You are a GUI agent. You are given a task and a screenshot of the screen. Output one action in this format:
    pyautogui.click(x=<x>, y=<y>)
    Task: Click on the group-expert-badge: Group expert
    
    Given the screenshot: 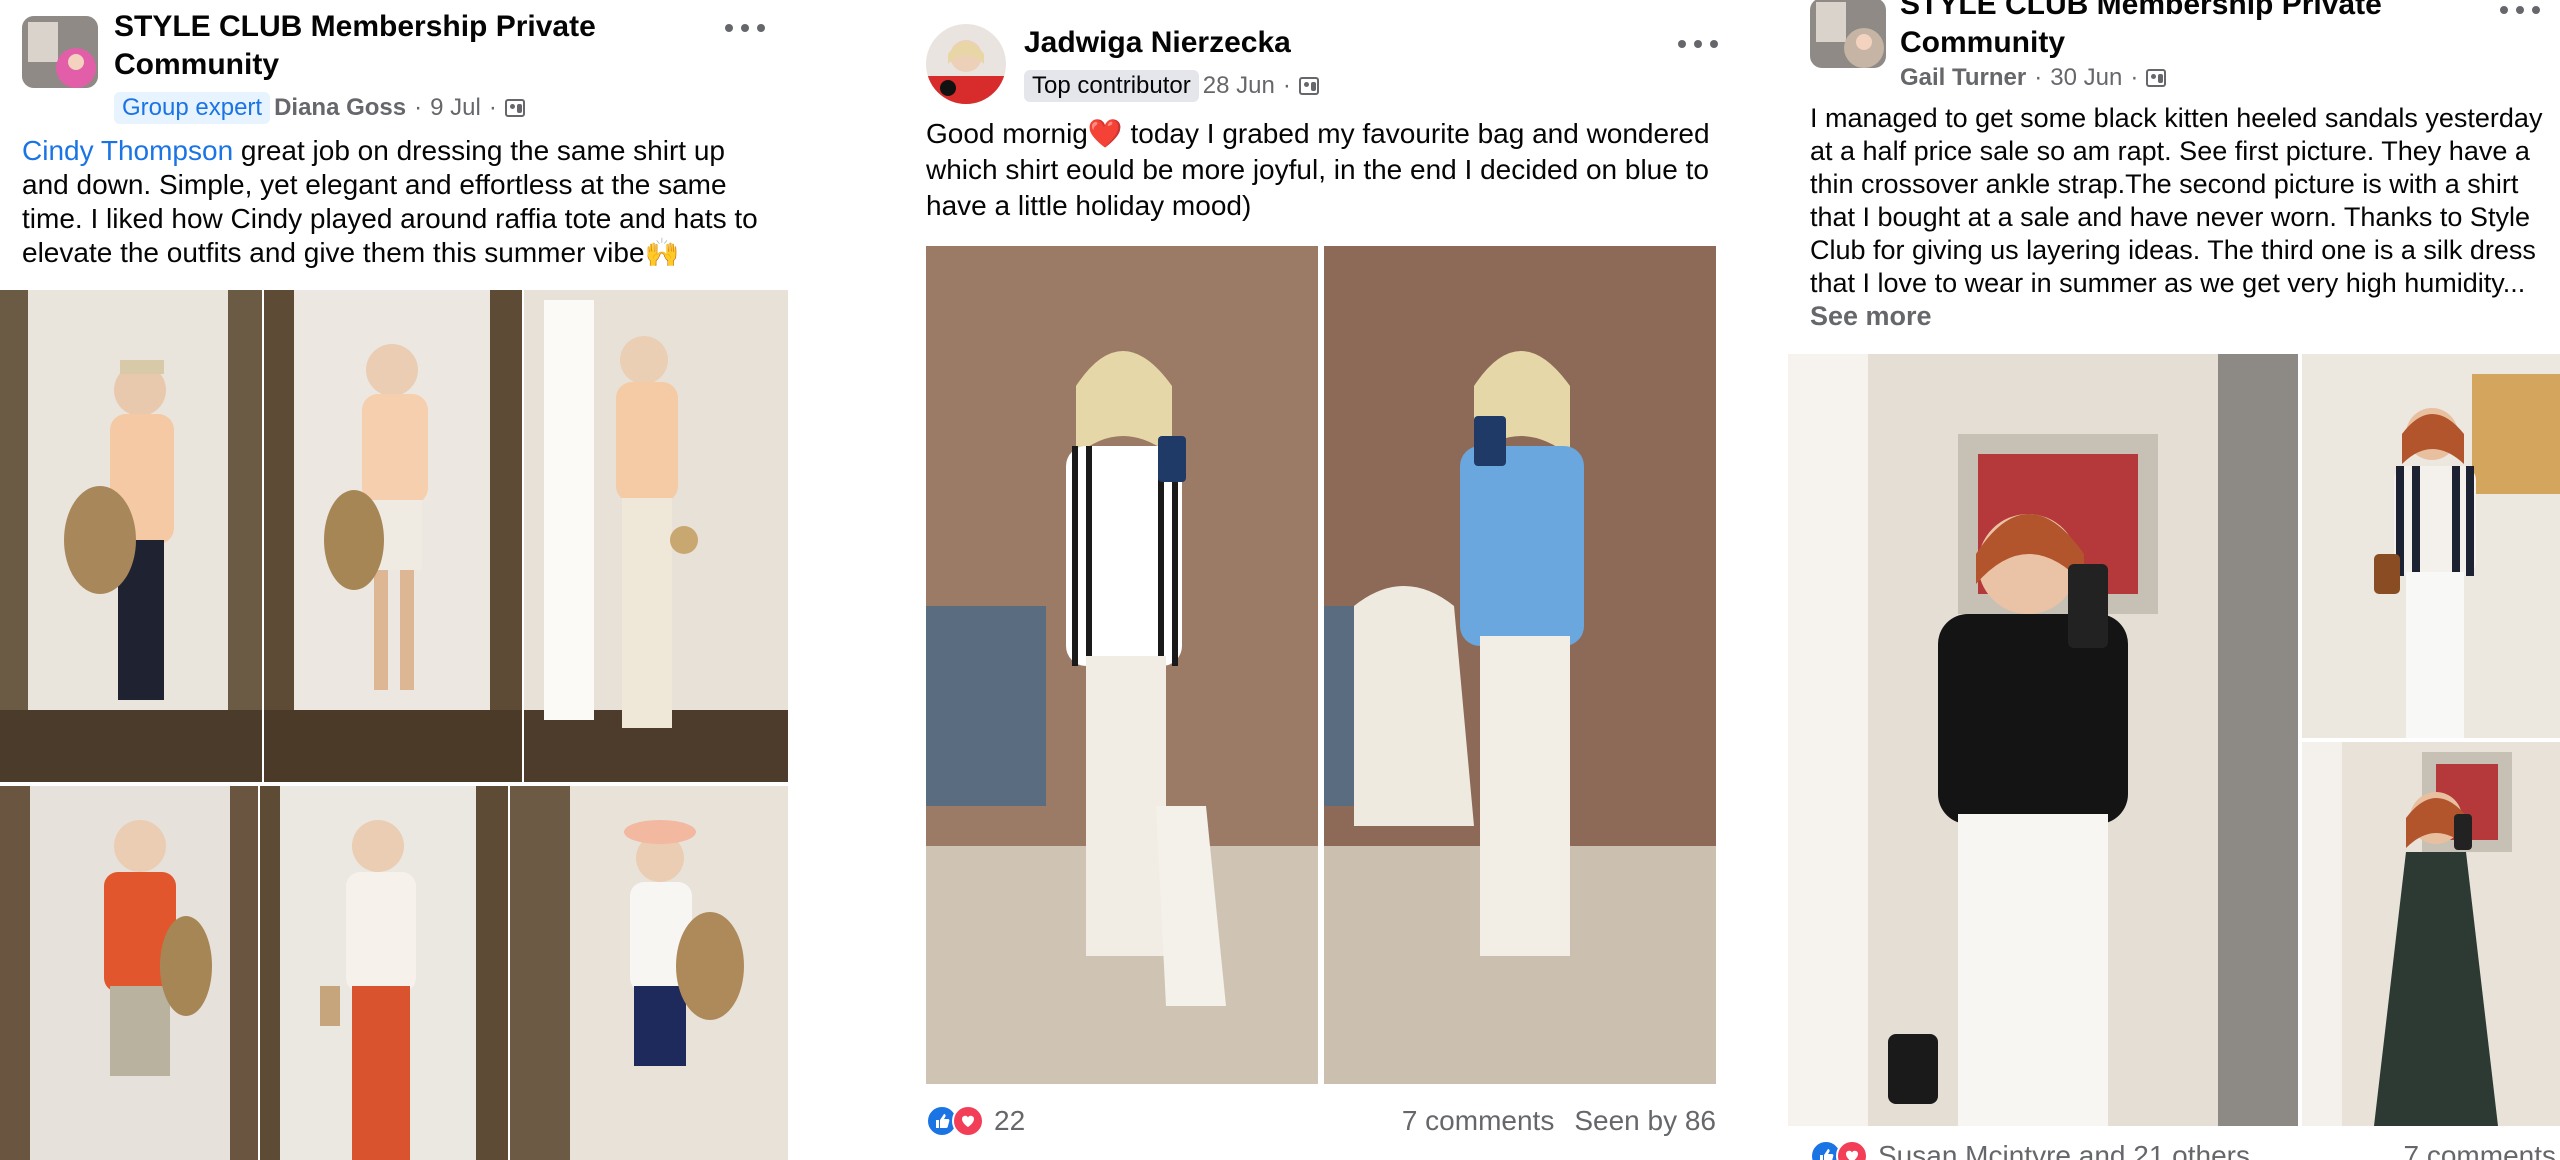 What is the action you would take?
    pyautogui.click(x=192, y=108)
    